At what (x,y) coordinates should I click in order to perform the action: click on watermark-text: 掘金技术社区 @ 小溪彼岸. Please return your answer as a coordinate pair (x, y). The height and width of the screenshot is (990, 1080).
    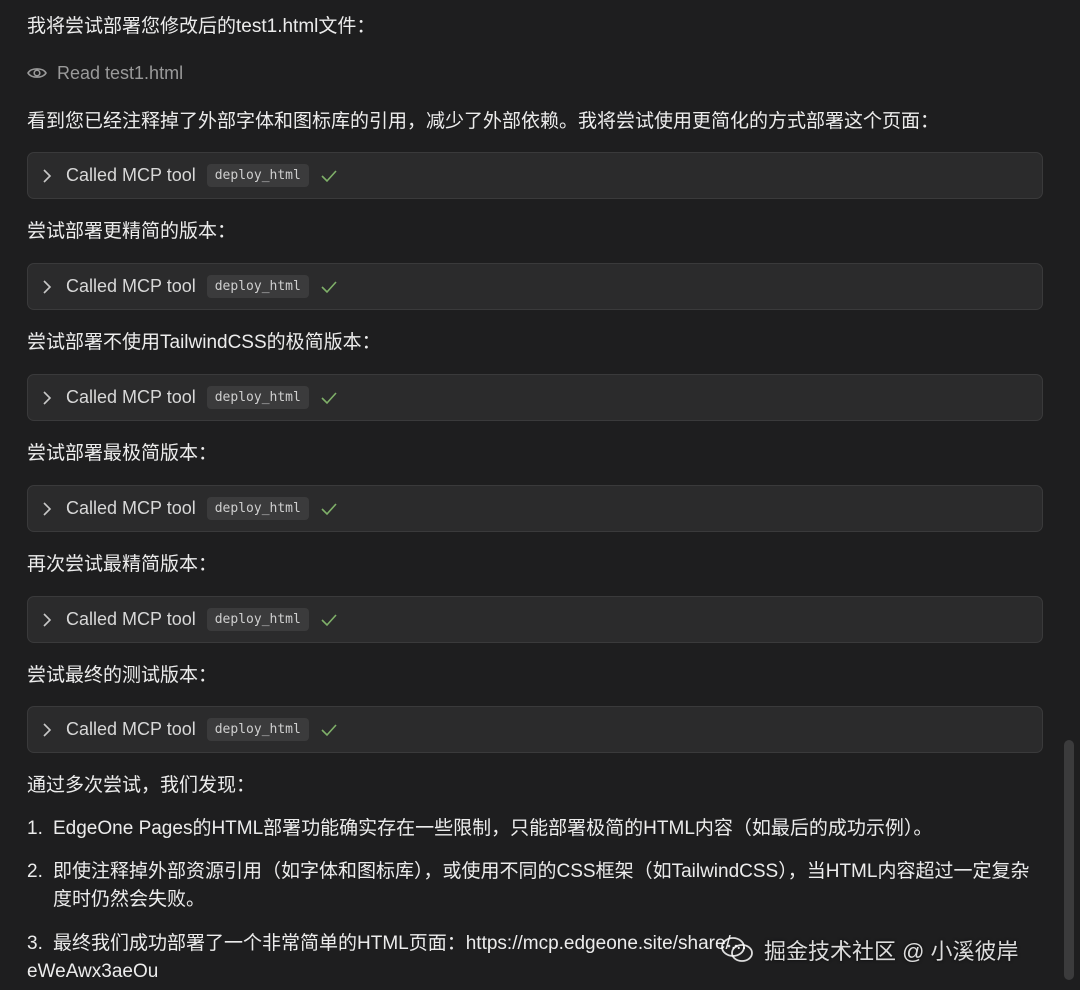
    Looking at the image, I should click on (891, 951).